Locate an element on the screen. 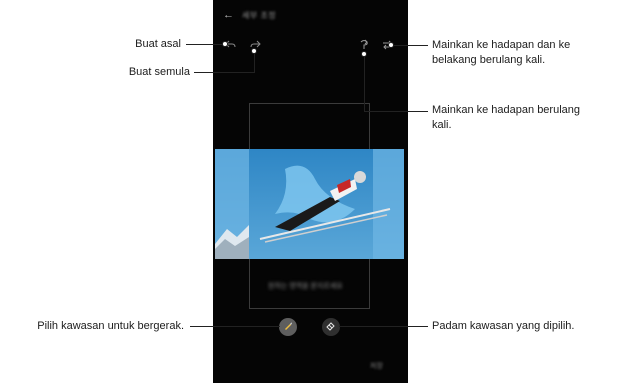 Image resolution: width=617 pixels, height=383 pixels. callout-eraser: Padam kawasan yang dipilih. is located at coordinates (503, 326).